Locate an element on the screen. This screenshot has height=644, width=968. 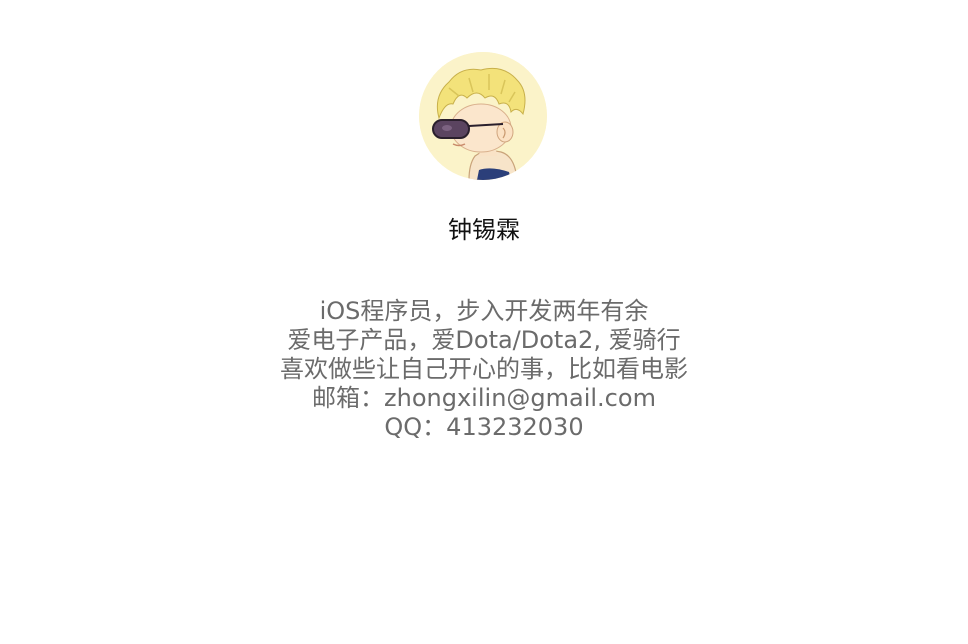
bio-line-hobbies: 爱电子产品，爱Dota/Dota2, 爱骑行 is located at coordinates (484, 340).